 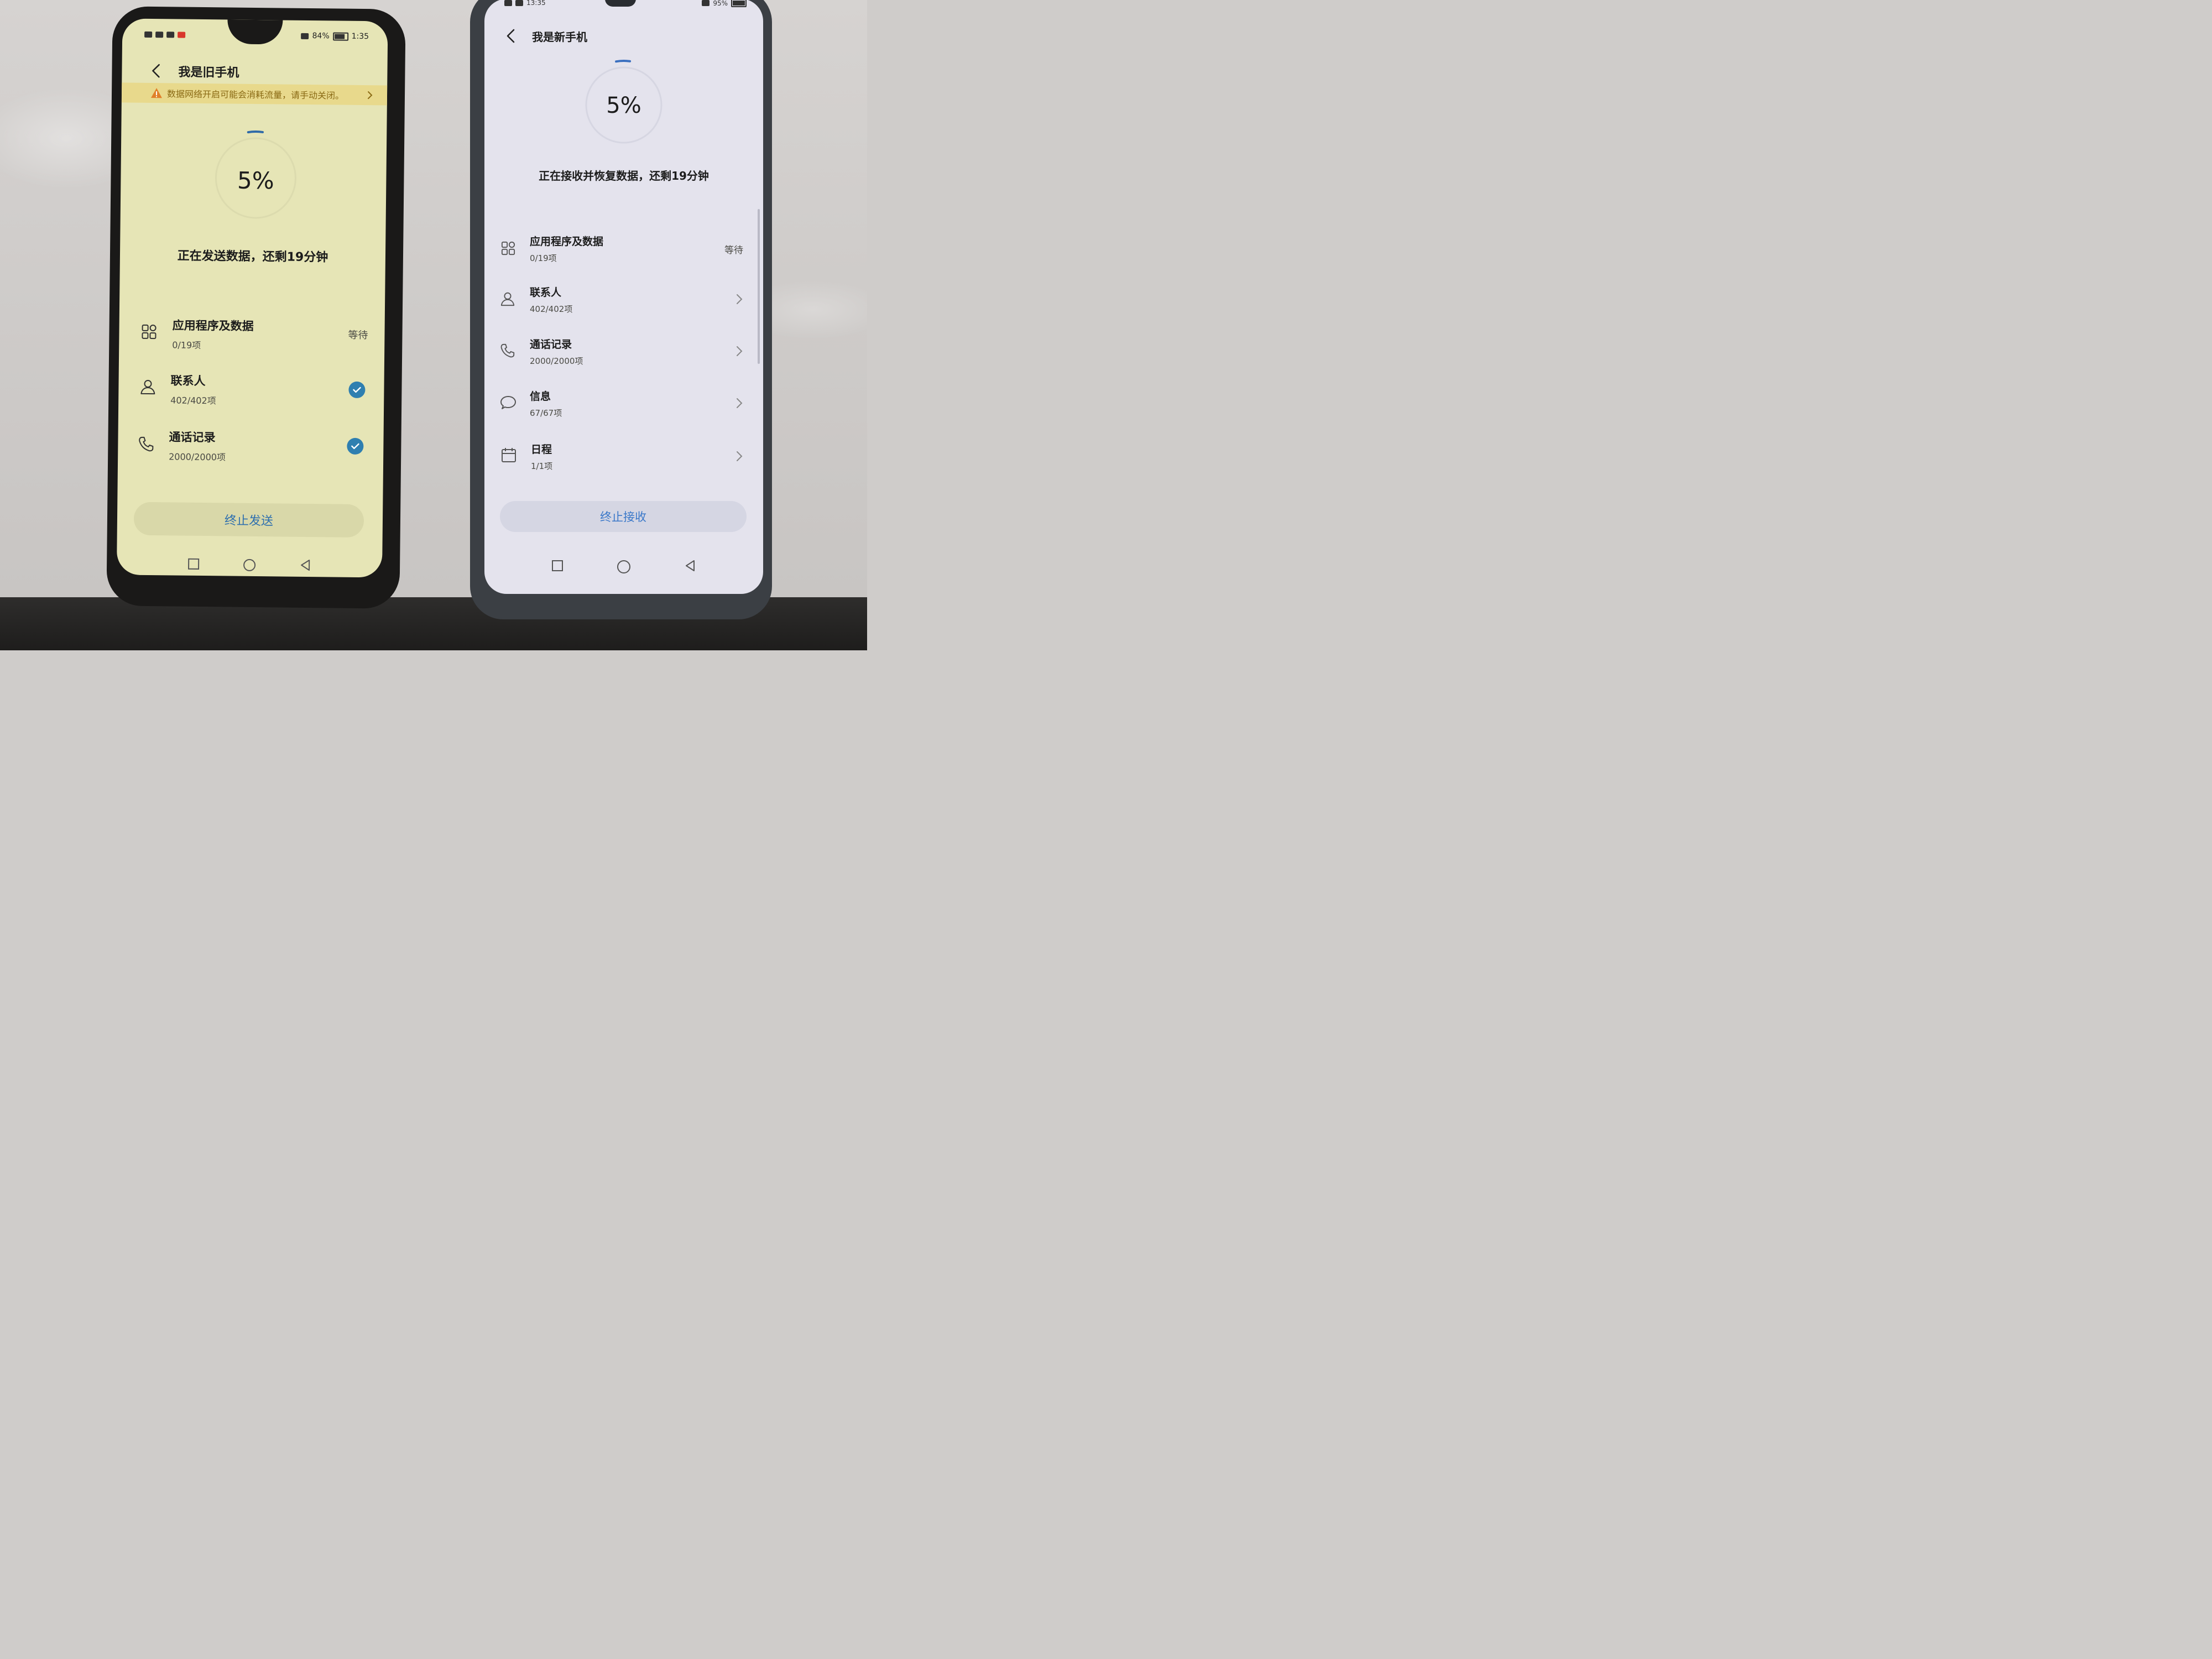 I want to click on old-time-text: 1:35, so click(x=360, y=37).